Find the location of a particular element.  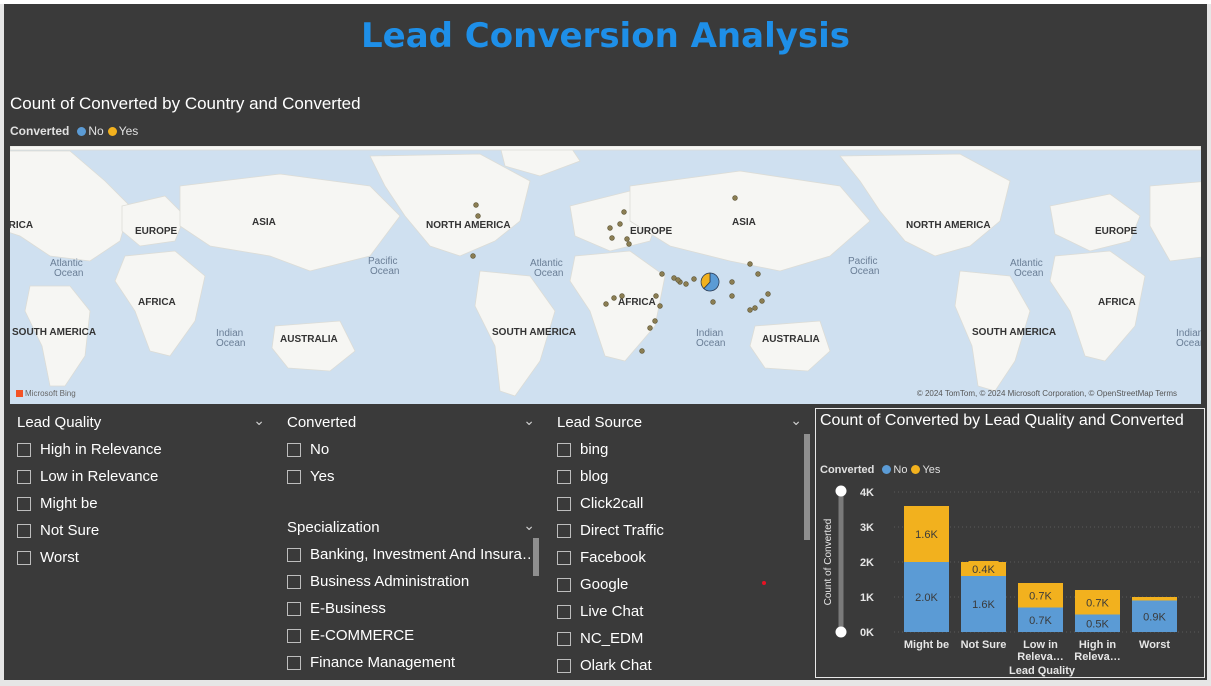

lead-source-item: Click2call is located at coordinates (679, 503).